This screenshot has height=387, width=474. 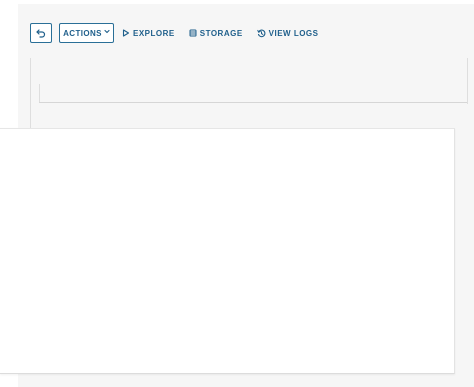 What do you see at coordinates (126, 33) in the screenshot?
I see `play-outline-icon` at bounding box center [126, 33].